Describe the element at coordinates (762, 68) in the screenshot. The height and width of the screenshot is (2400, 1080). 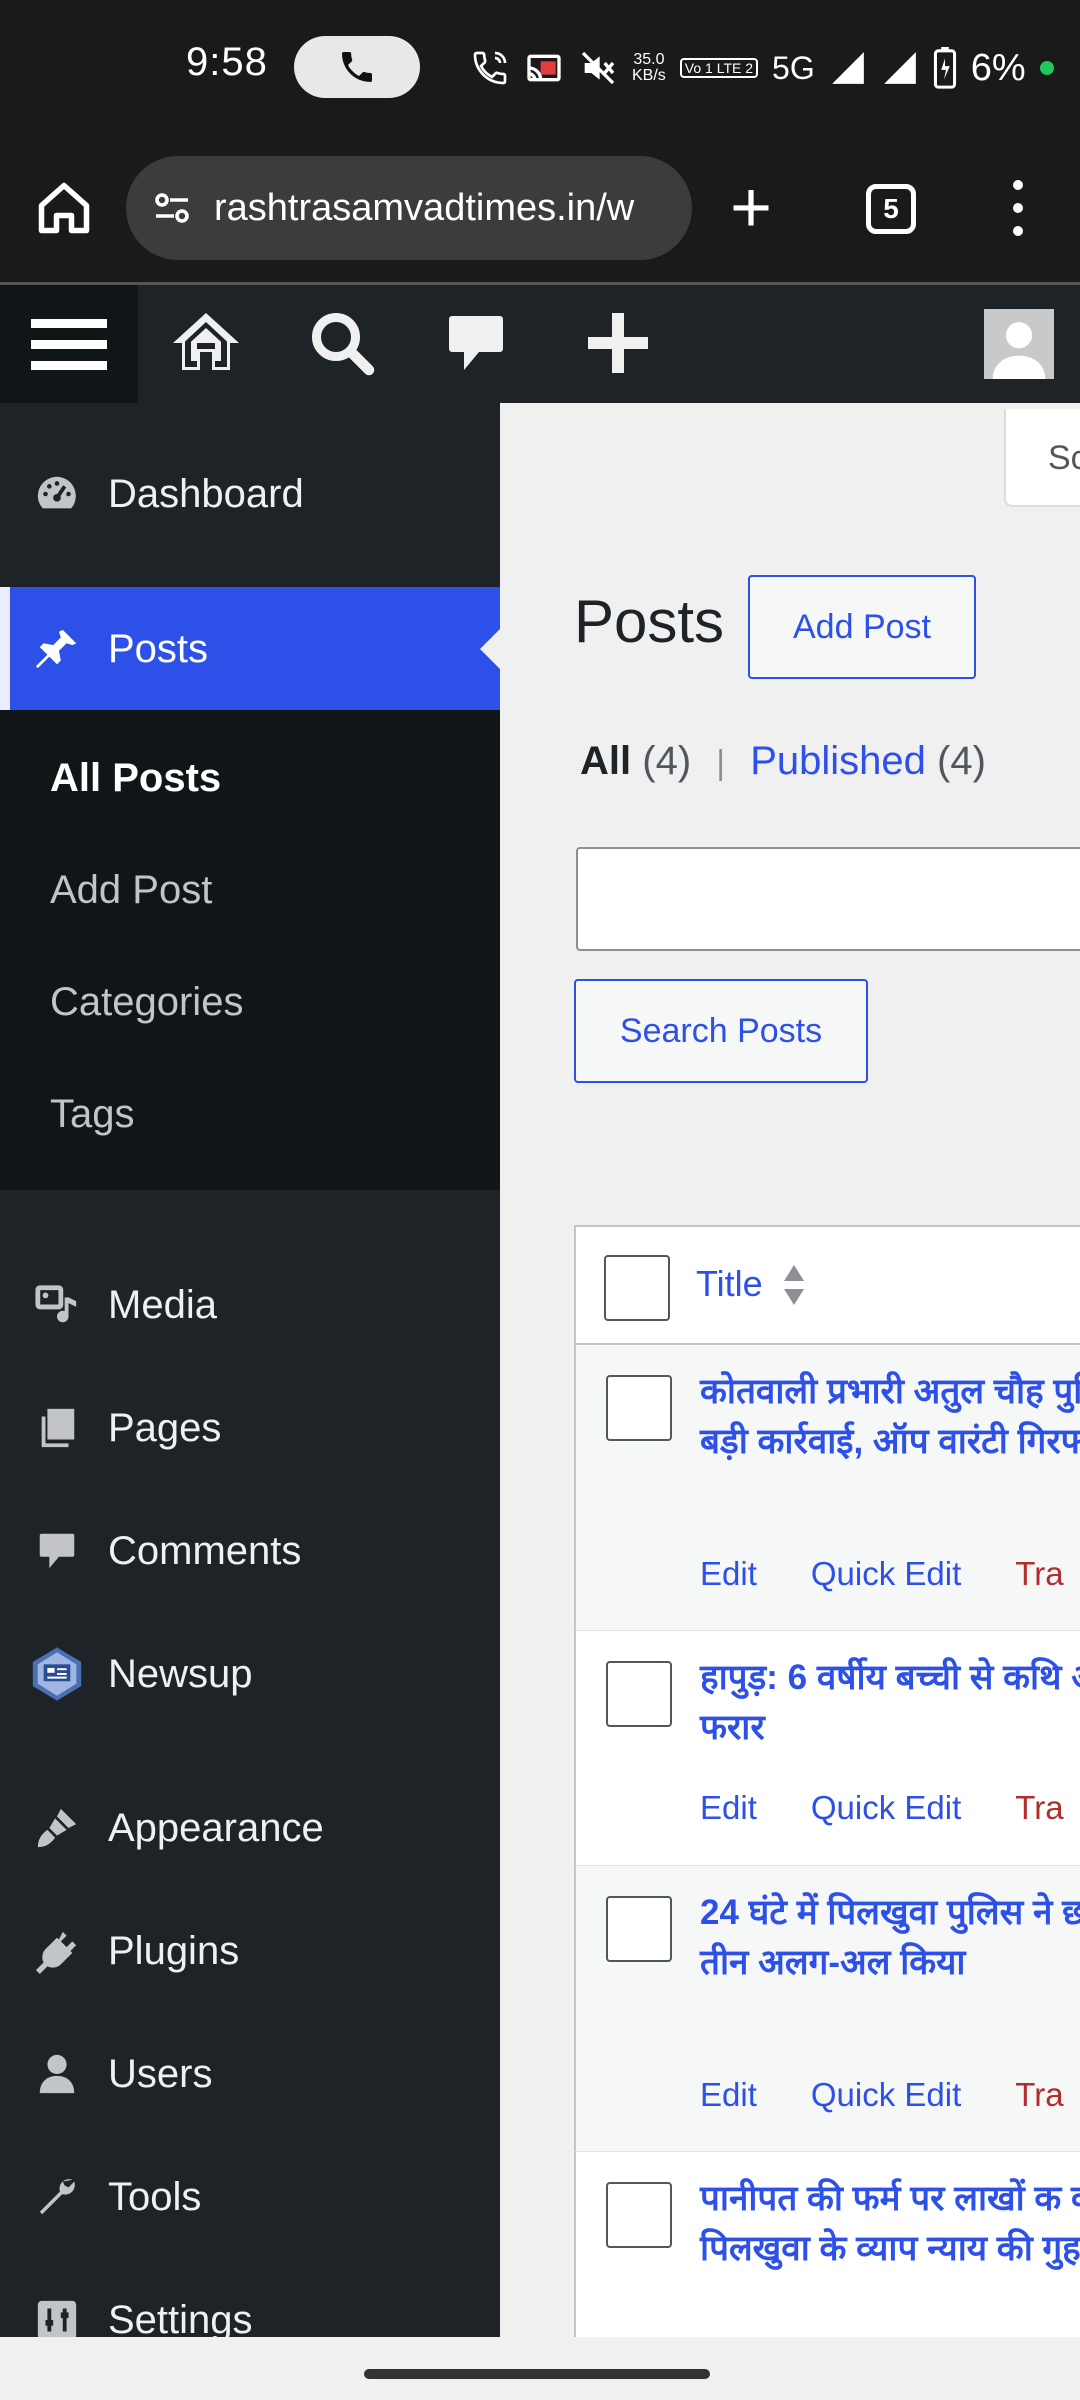
I see `status-icons: 35.0 KB/s Vo 1 LTE 2 5G 6%` at that location.